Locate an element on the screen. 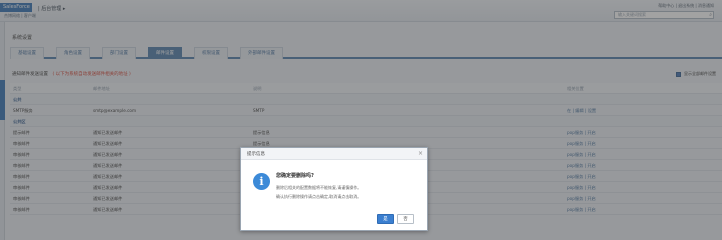  dialog-message-line: 删除后相关的配置数据将不能恢复,请谨慎操作。 is located at coordinates (319, 187).